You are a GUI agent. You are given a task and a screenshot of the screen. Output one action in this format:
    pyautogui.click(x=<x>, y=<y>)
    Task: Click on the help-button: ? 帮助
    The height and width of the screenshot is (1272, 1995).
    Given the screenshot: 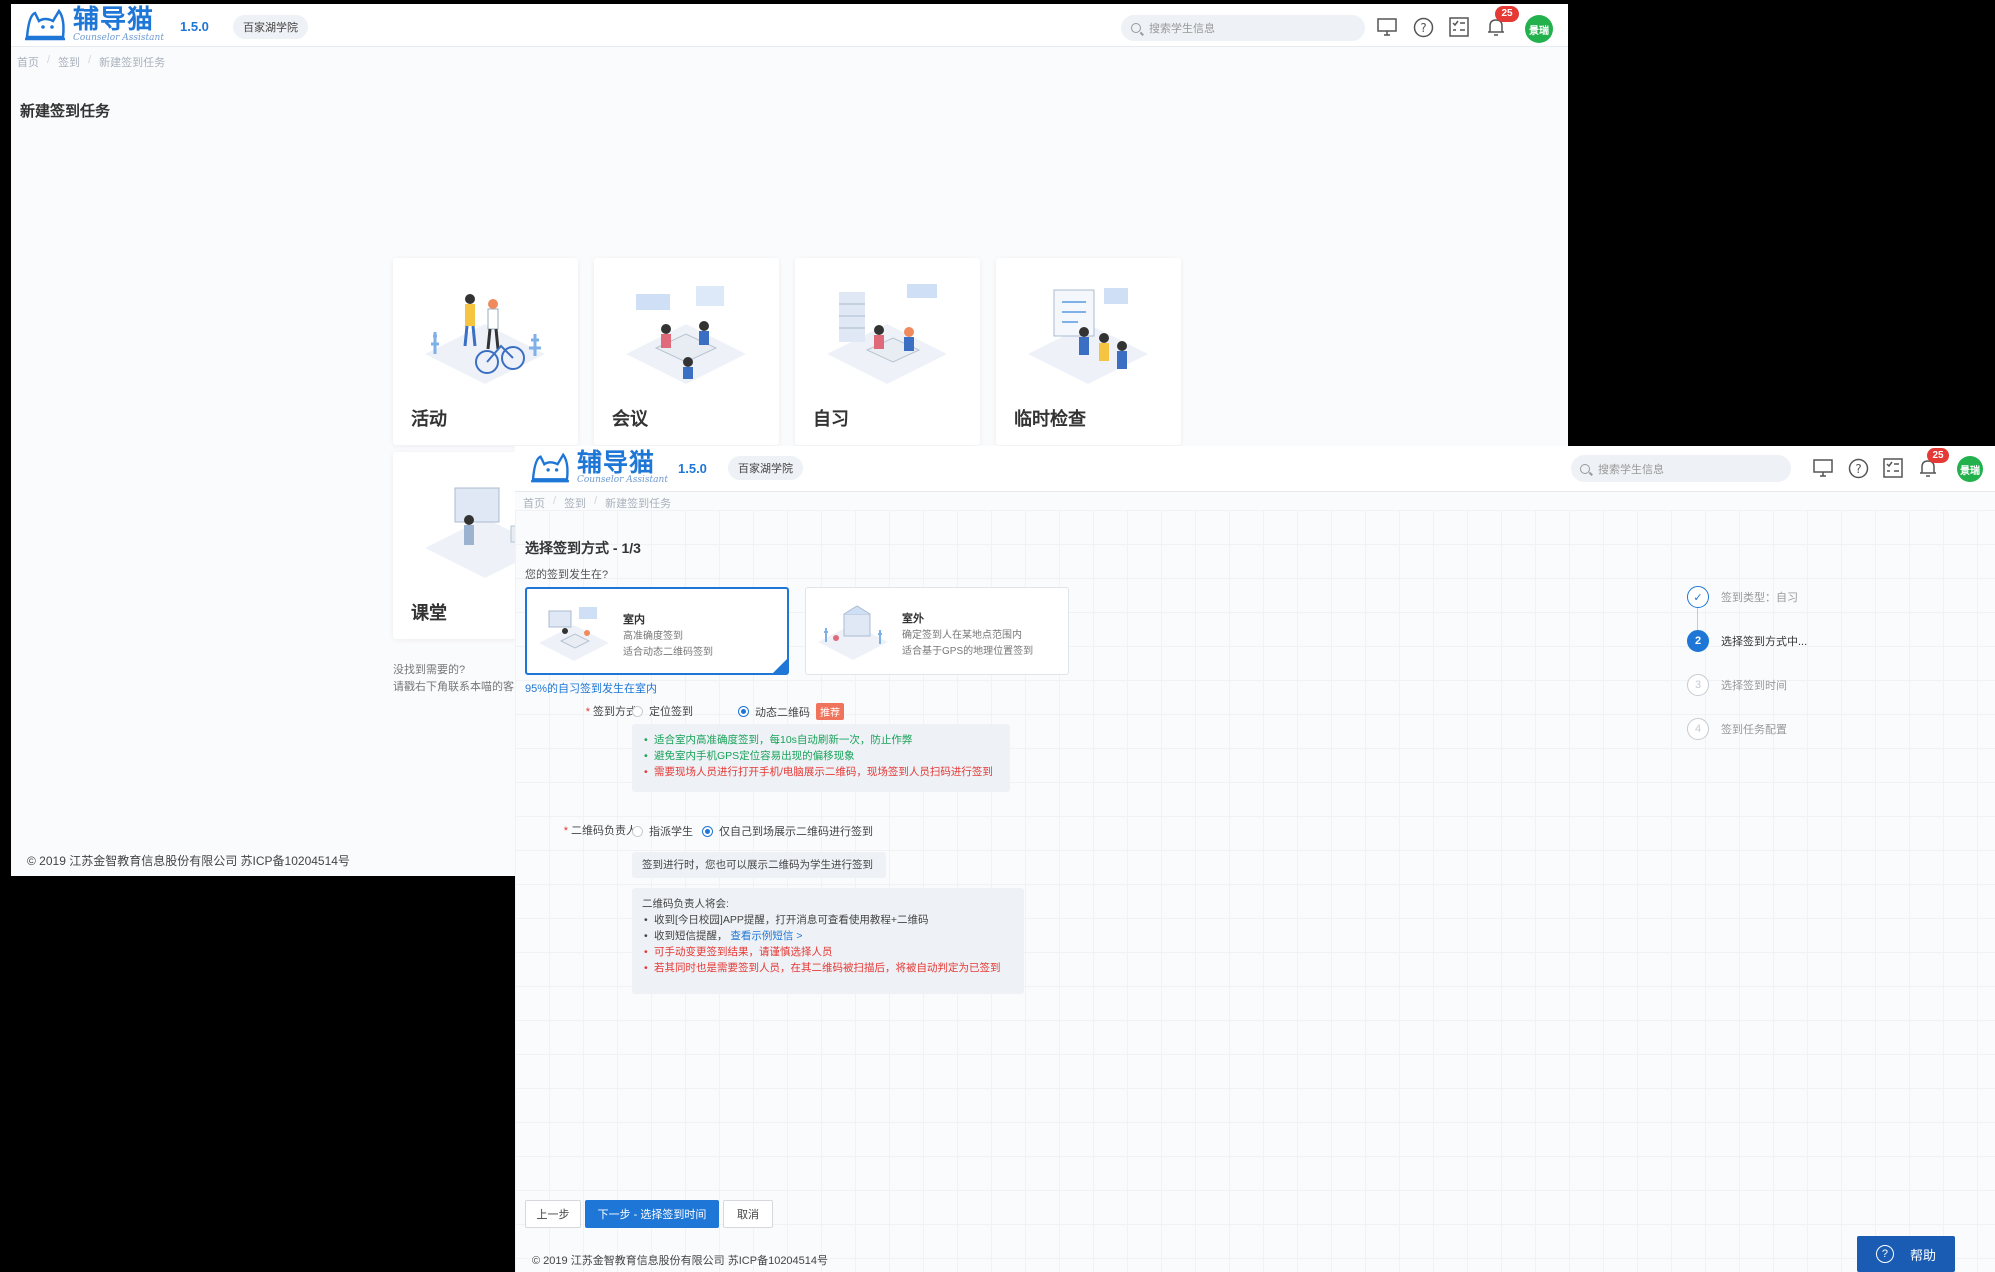 What is the action you would take?
    pyautogui.click(x=1906, y=1254)
    